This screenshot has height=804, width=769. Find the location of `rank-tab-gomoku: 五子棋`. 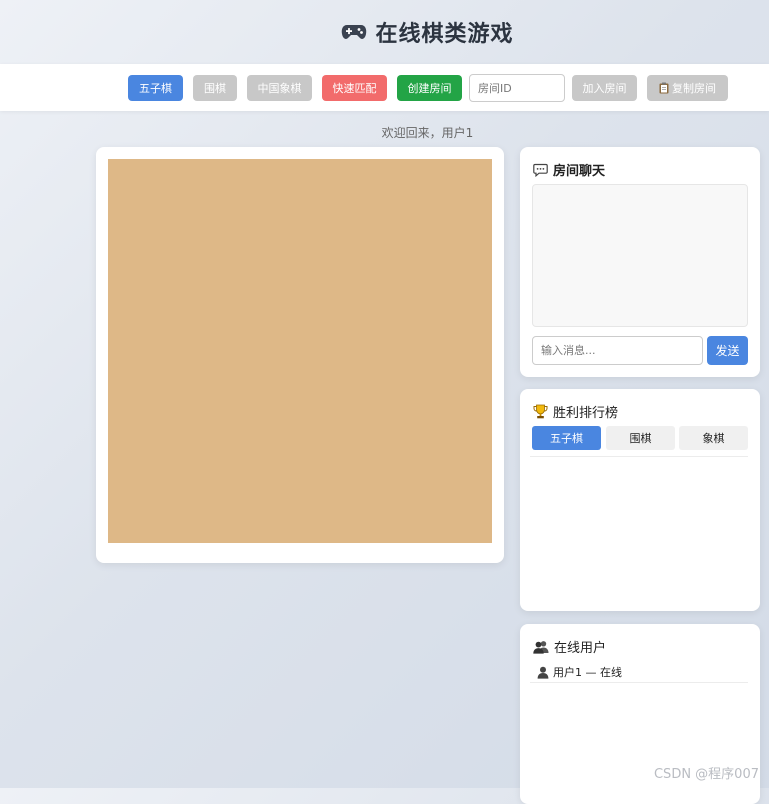

rank-tab-gomoku: 五子棋 is located at coordinates (566, 438).